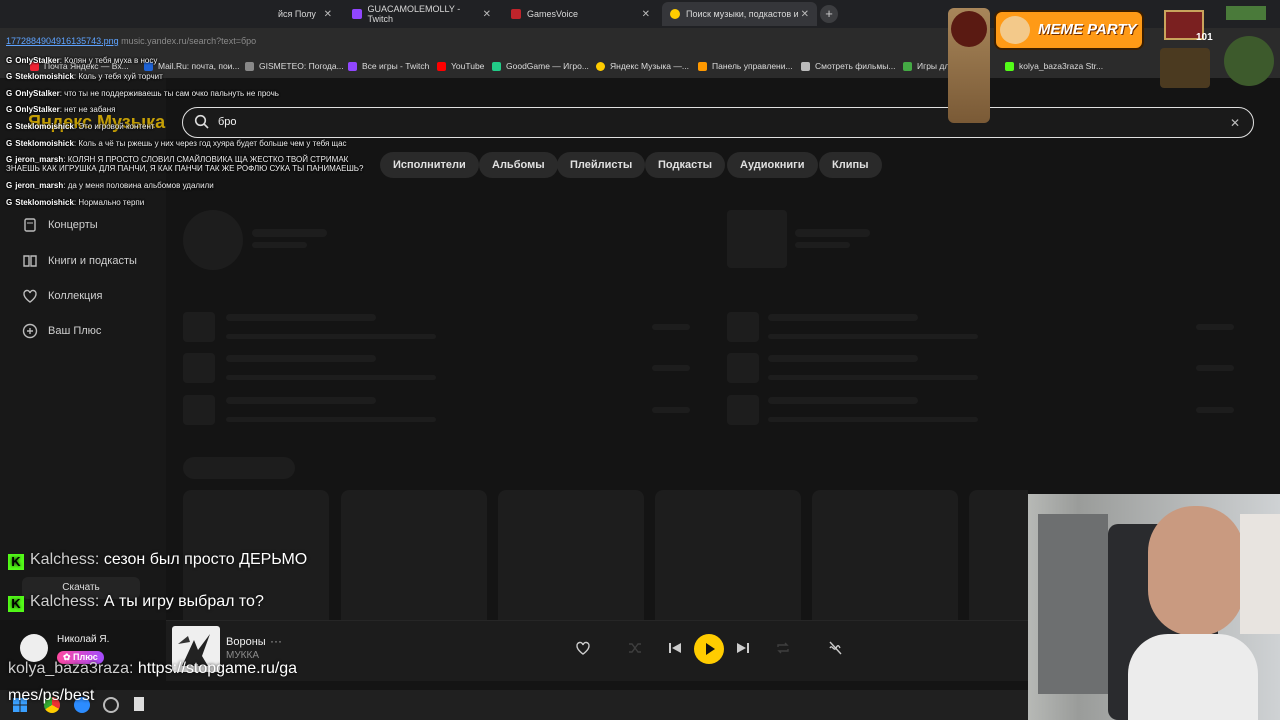 This screenshot has height=720, width=1280. I want to click on skeleton-cover, so click(757, 239).